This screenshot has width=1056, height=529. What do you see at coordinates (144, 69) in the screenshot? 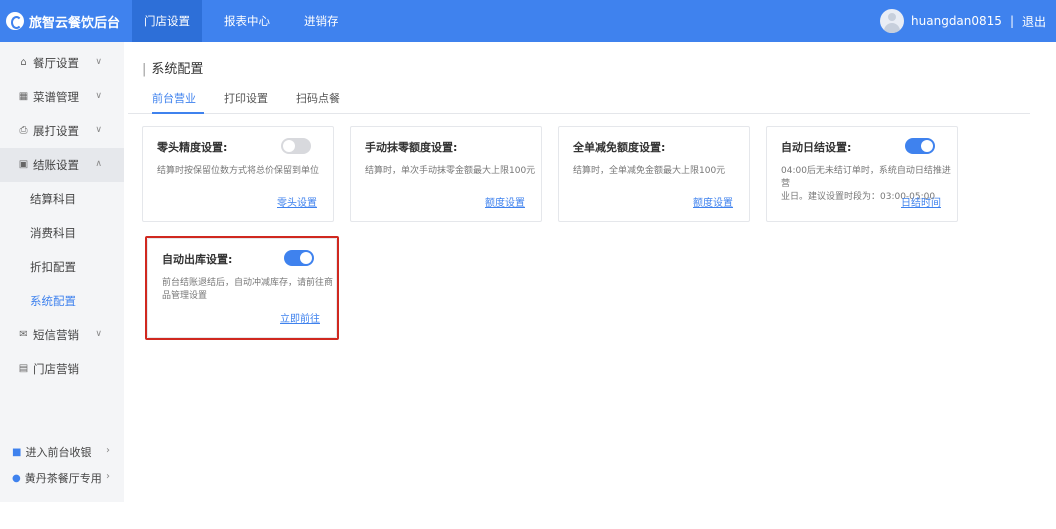
I see `title-bar-marker: |` at bounding box center [144, 69].